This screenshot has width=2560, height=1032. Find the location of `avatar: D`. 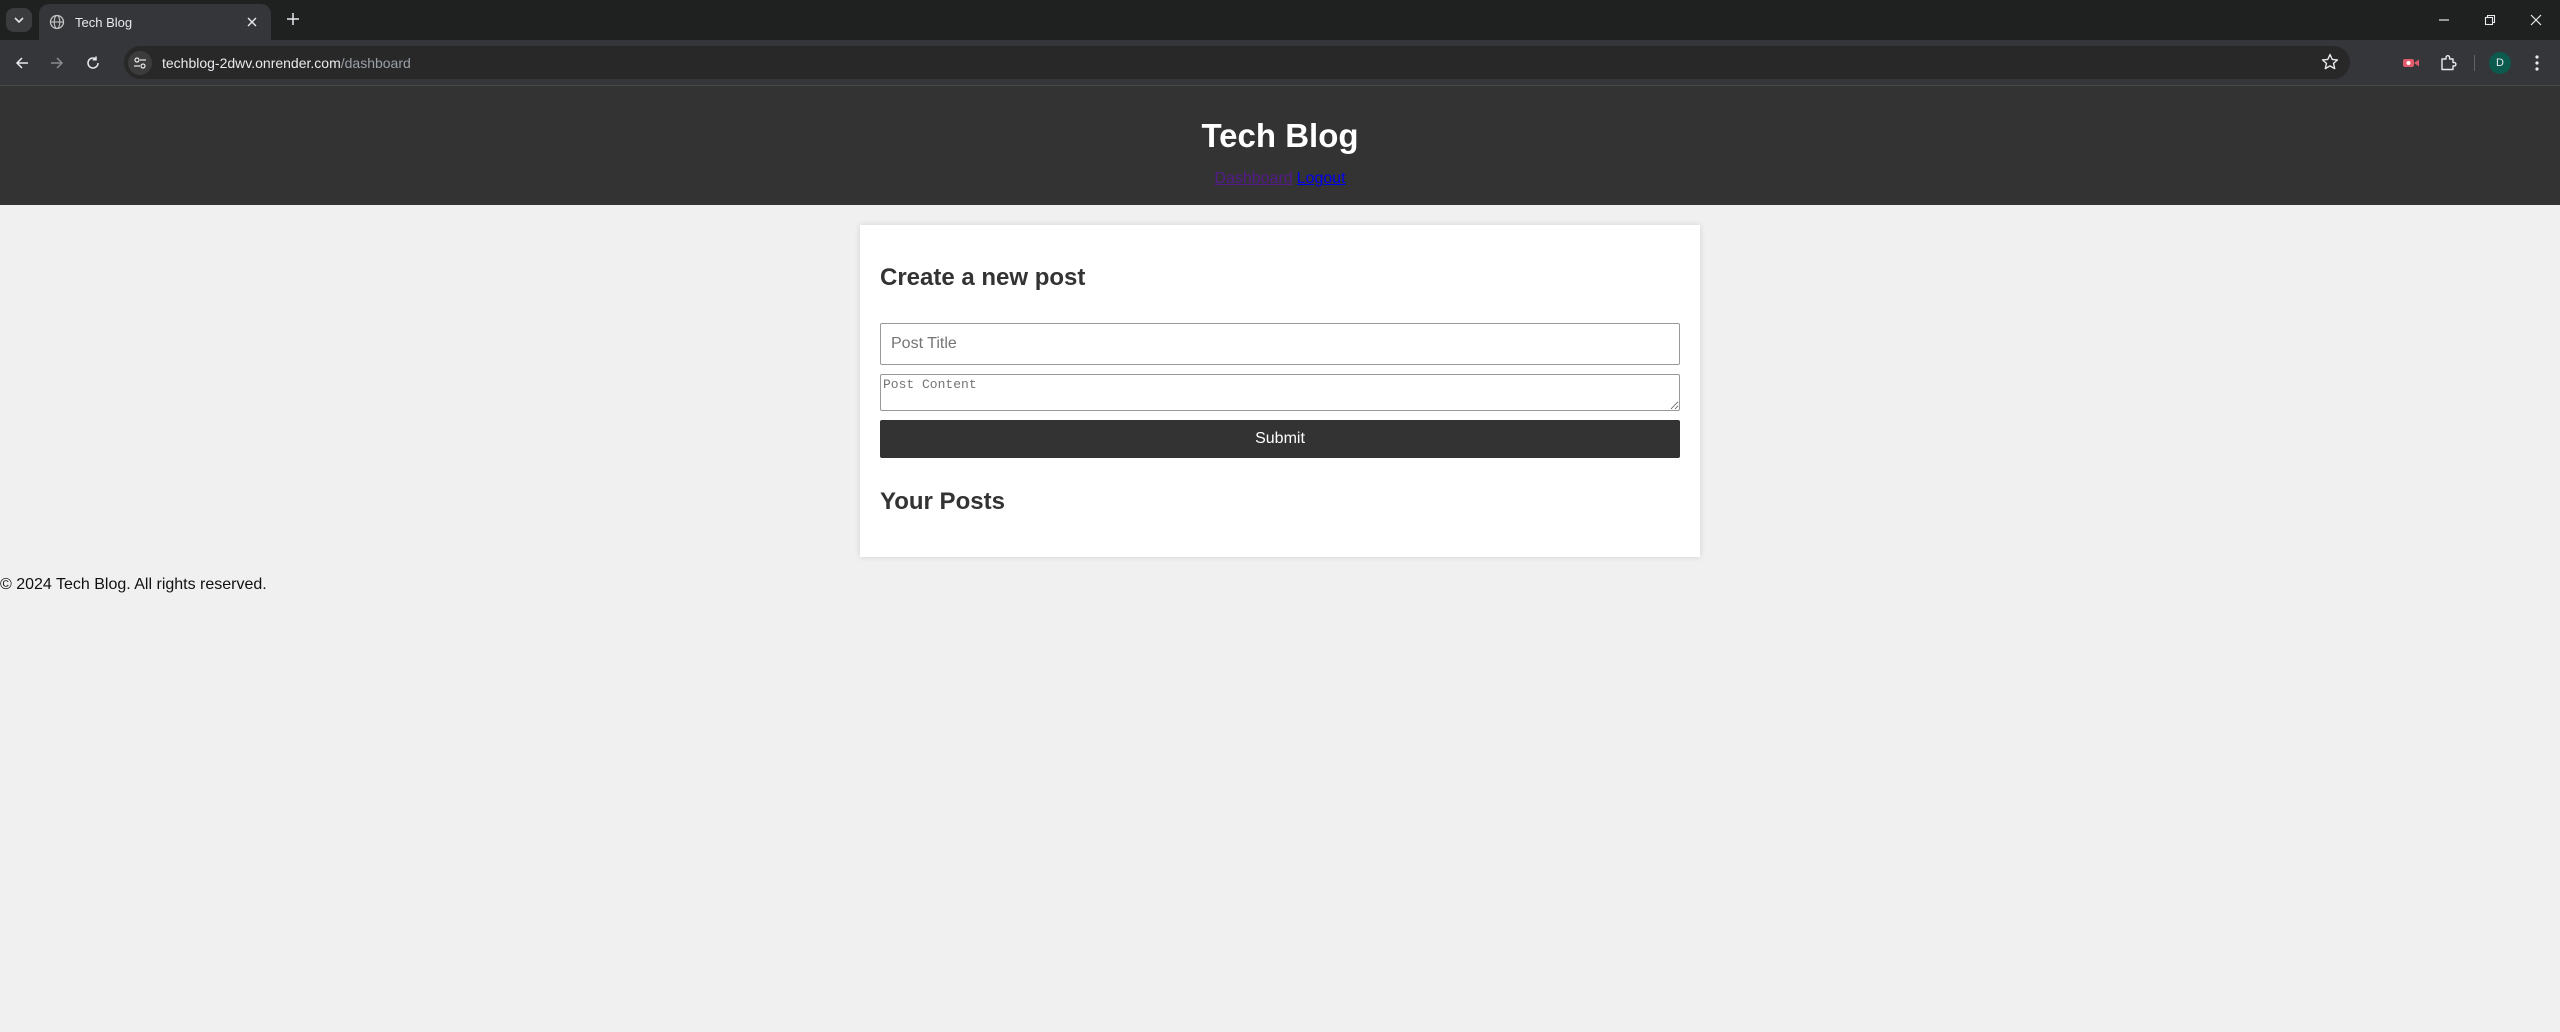

avatar: D is located at coordinates (2500, 63).